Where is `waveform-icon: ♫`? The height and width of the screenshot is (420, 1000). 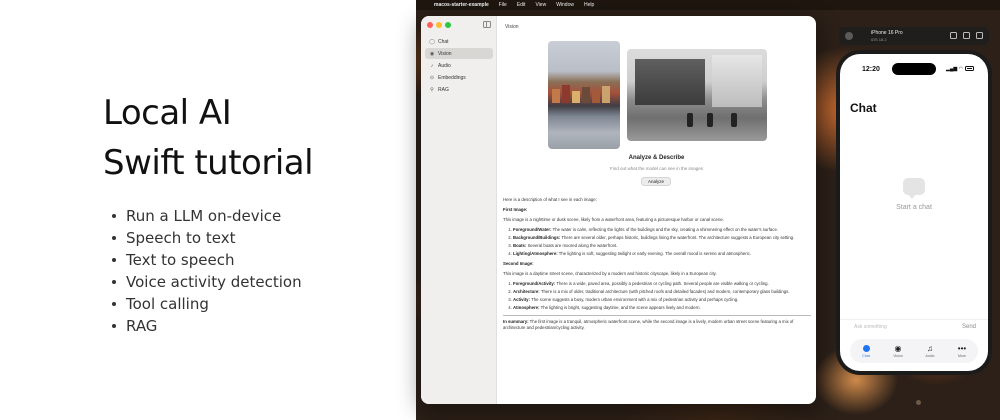 waveform-icon: ♫ is located at coordinates (930, 348).